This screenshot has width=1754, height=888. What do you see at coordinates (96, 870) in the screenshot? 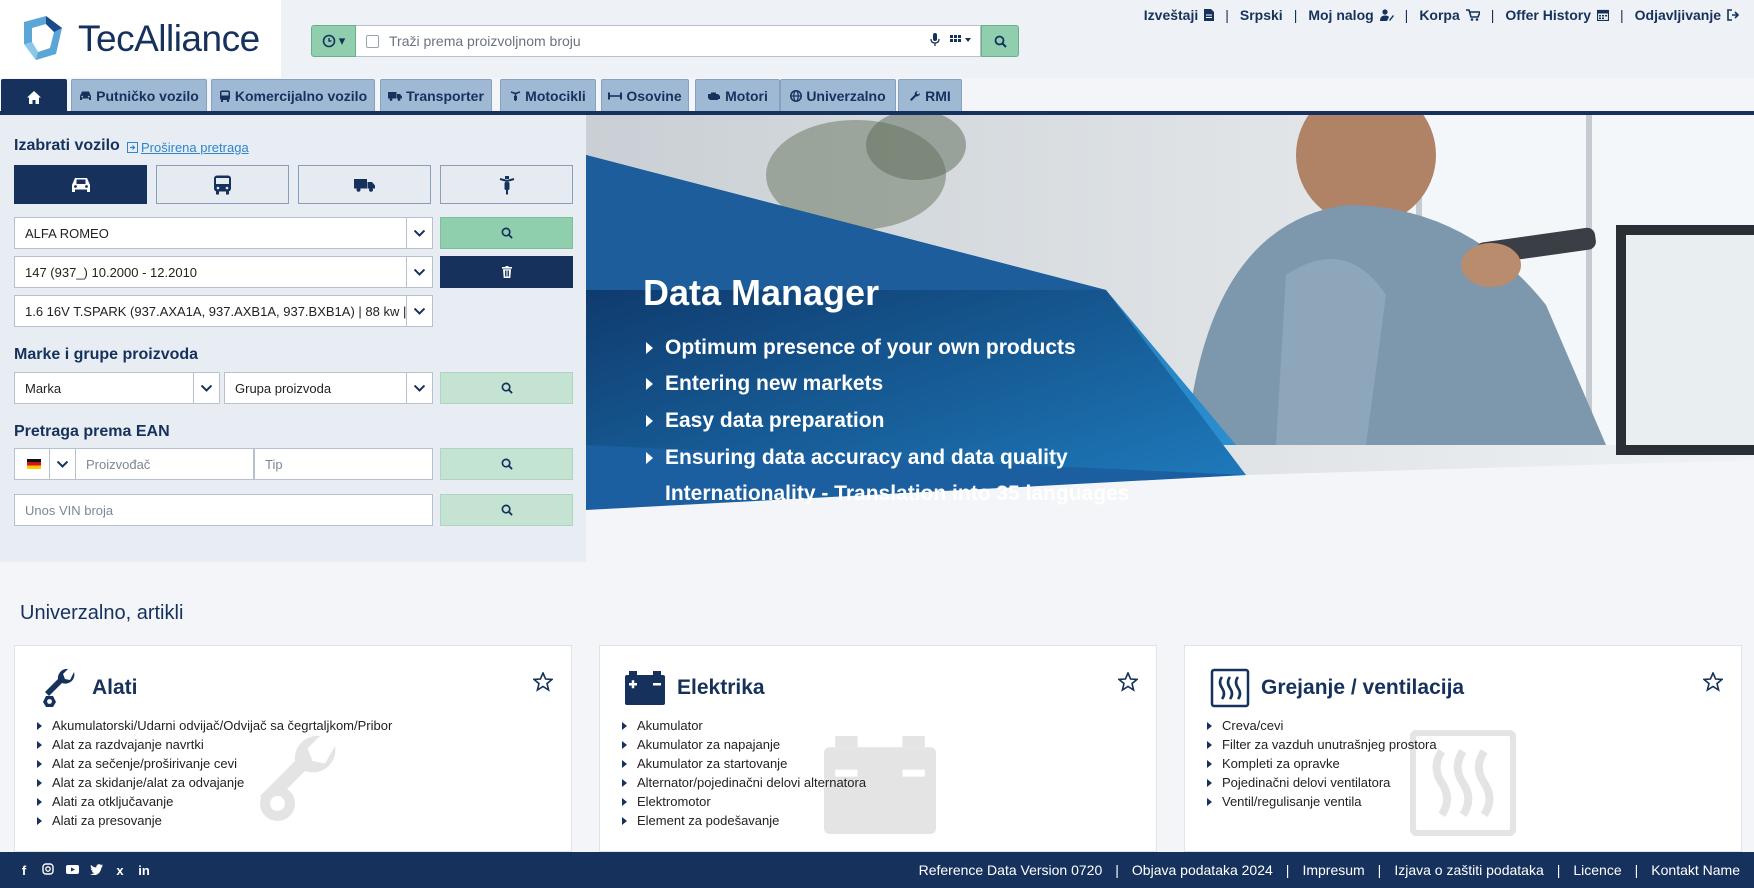
I see `twitter-icon` at bounding box center [96, 870].